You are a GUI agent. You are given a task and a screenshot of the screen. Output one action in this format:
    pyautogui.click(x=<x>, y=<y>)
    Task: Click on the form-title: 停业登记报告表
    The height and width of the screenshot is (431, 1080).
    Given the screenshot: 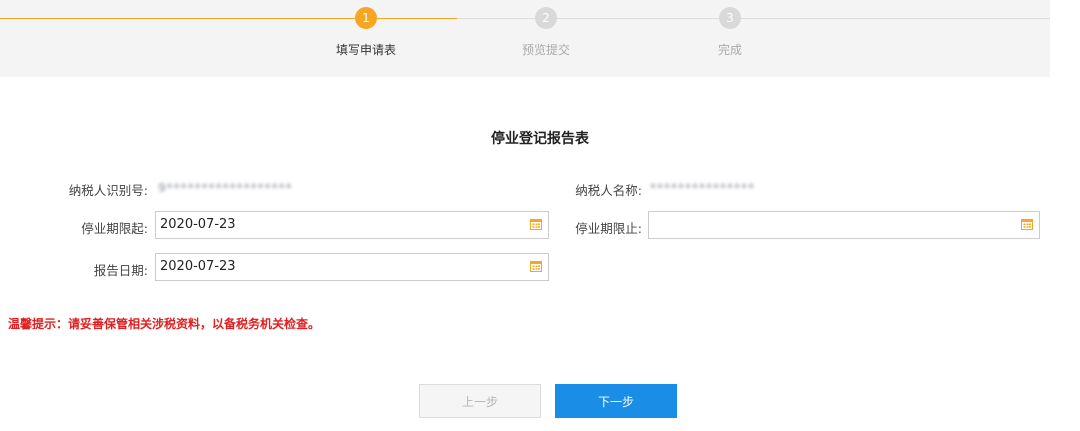 What is the action you would take?
    pyautogui.click(x=540, y=139)
    